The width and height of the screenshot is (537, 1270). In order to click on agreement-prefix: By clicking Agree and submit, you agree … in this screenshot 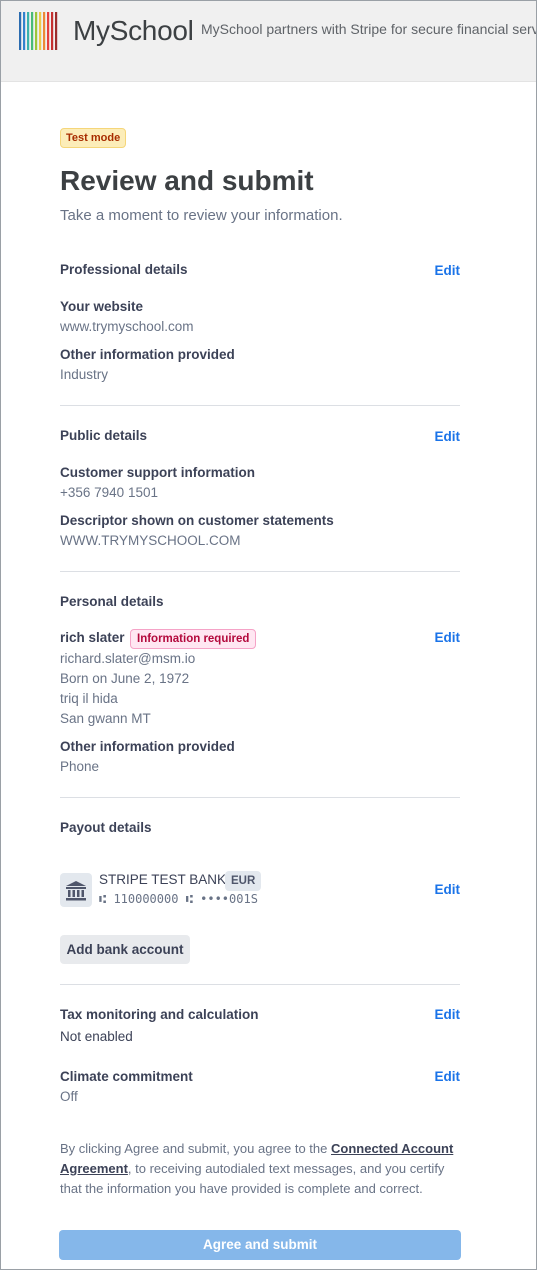, I will do `click(195, 1148)`.